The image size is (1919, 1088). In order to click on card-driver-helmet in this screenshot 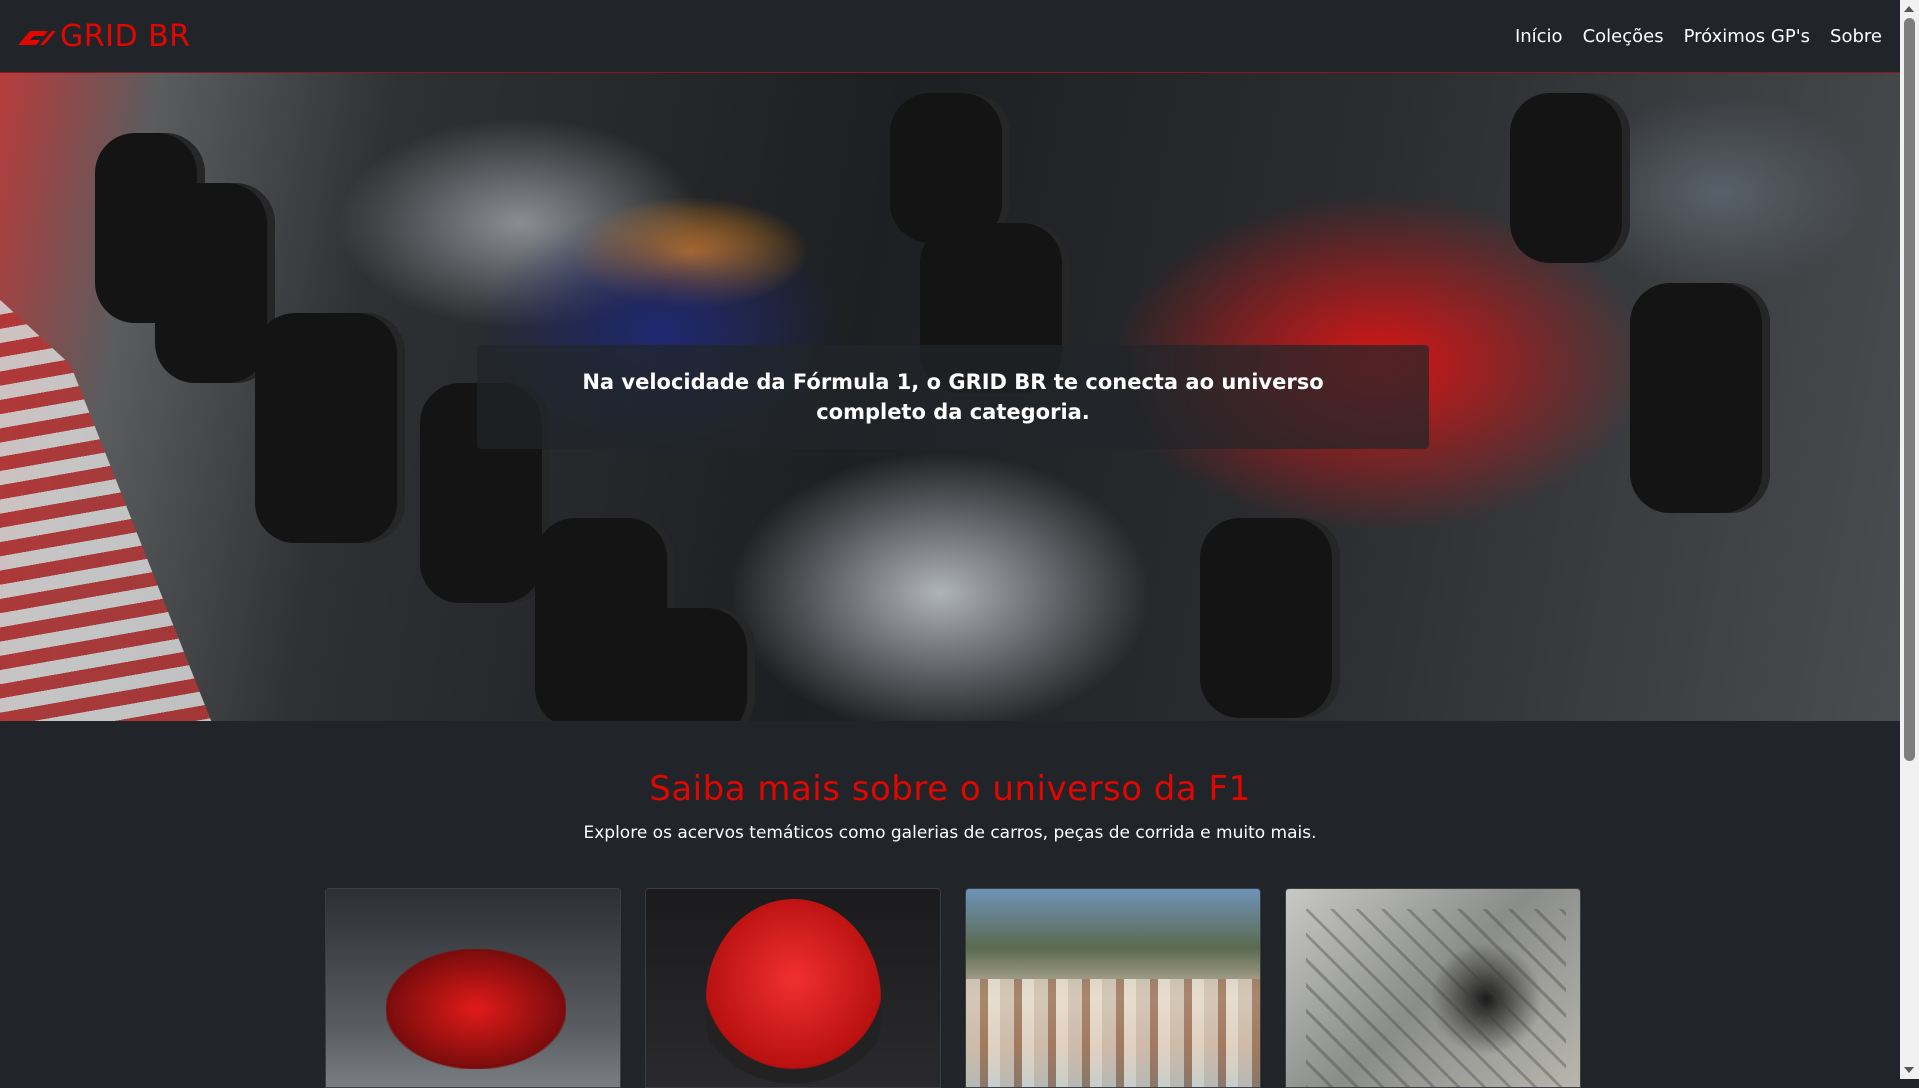, I will do `click(793, 988)`.